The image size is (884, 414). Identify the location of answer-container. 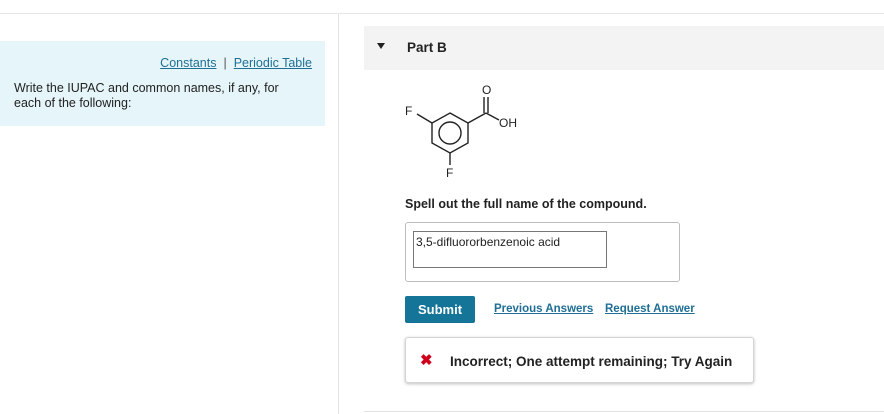
(542, 252).